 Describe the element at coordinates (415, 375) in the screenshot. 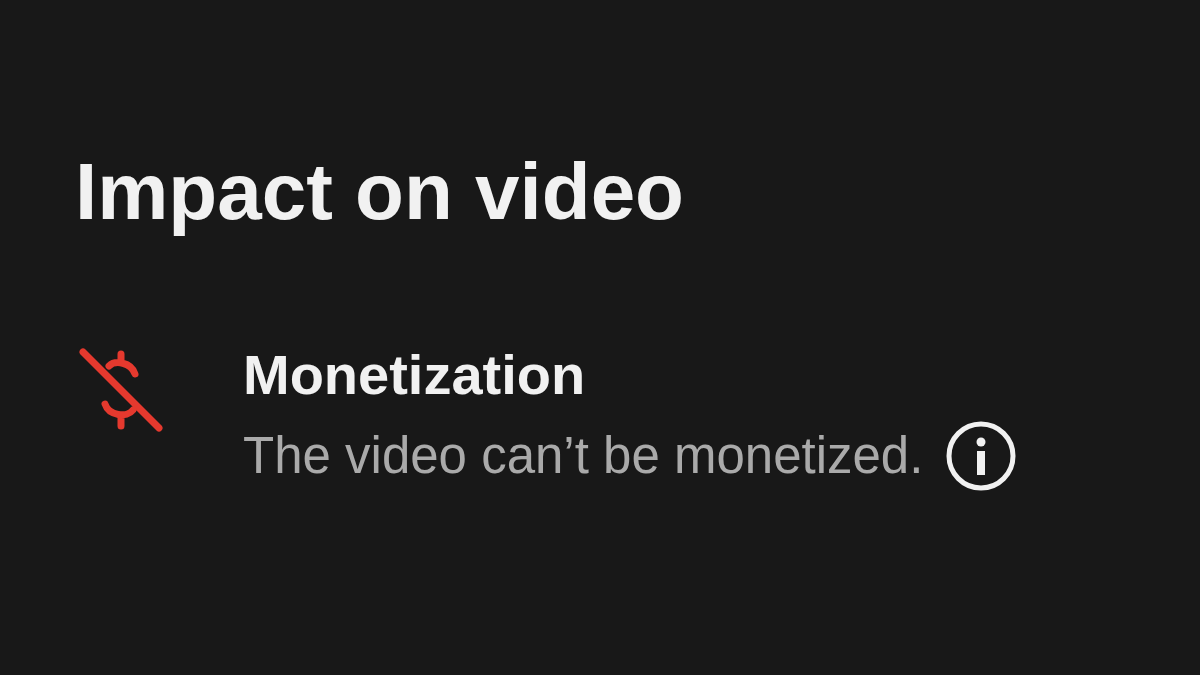

I see `item-title: Monetization` at that location.